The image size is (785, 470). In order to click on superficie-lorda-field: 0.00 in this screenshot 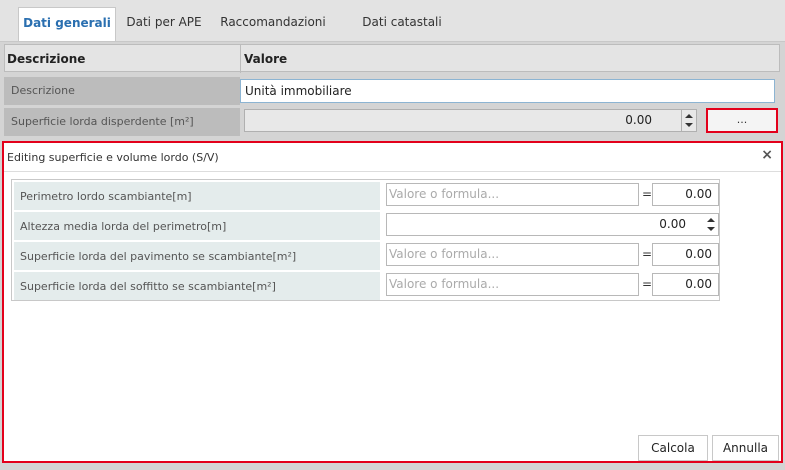, I will do `click(470, 120)`.